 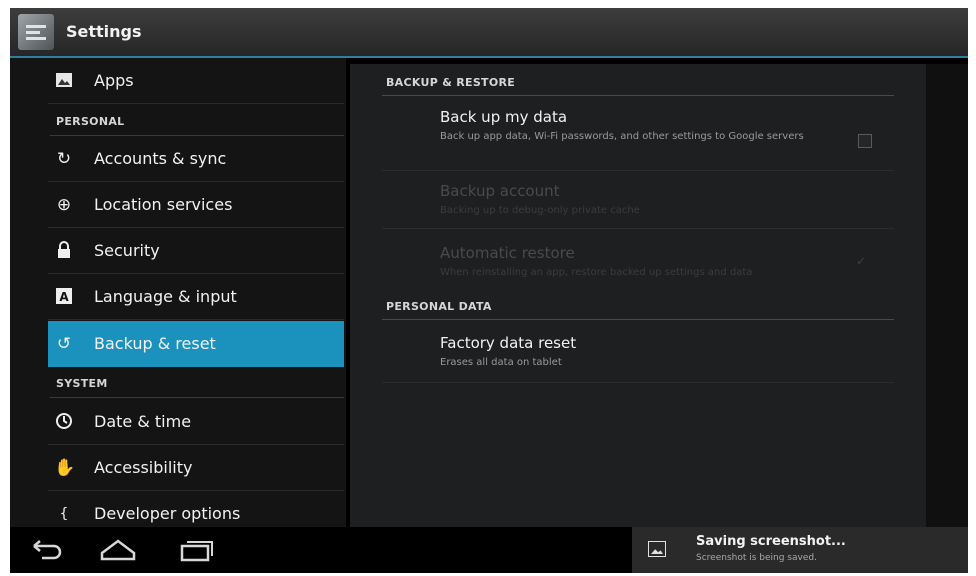 What do you see at coordinates (64, 81) in the screenshot?
I see `apps-icon` at bounding box center [64, 81].